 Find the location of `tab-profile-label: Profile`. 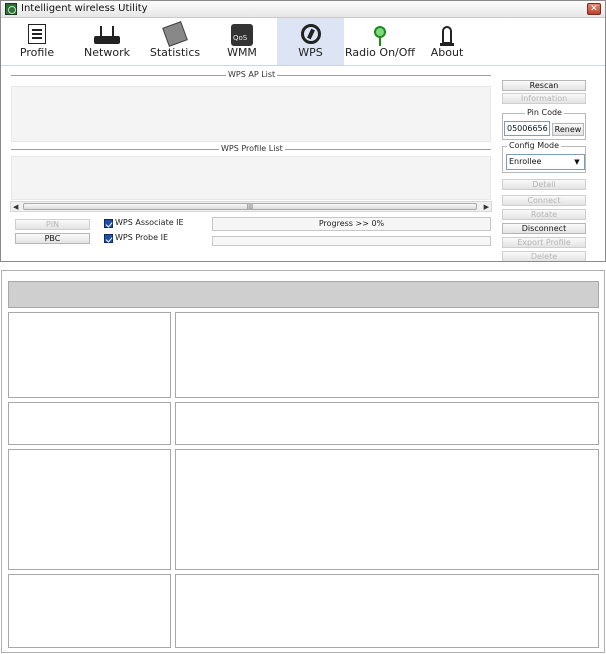

tab-profile-label: Profile is located at coordinates (37, 52).